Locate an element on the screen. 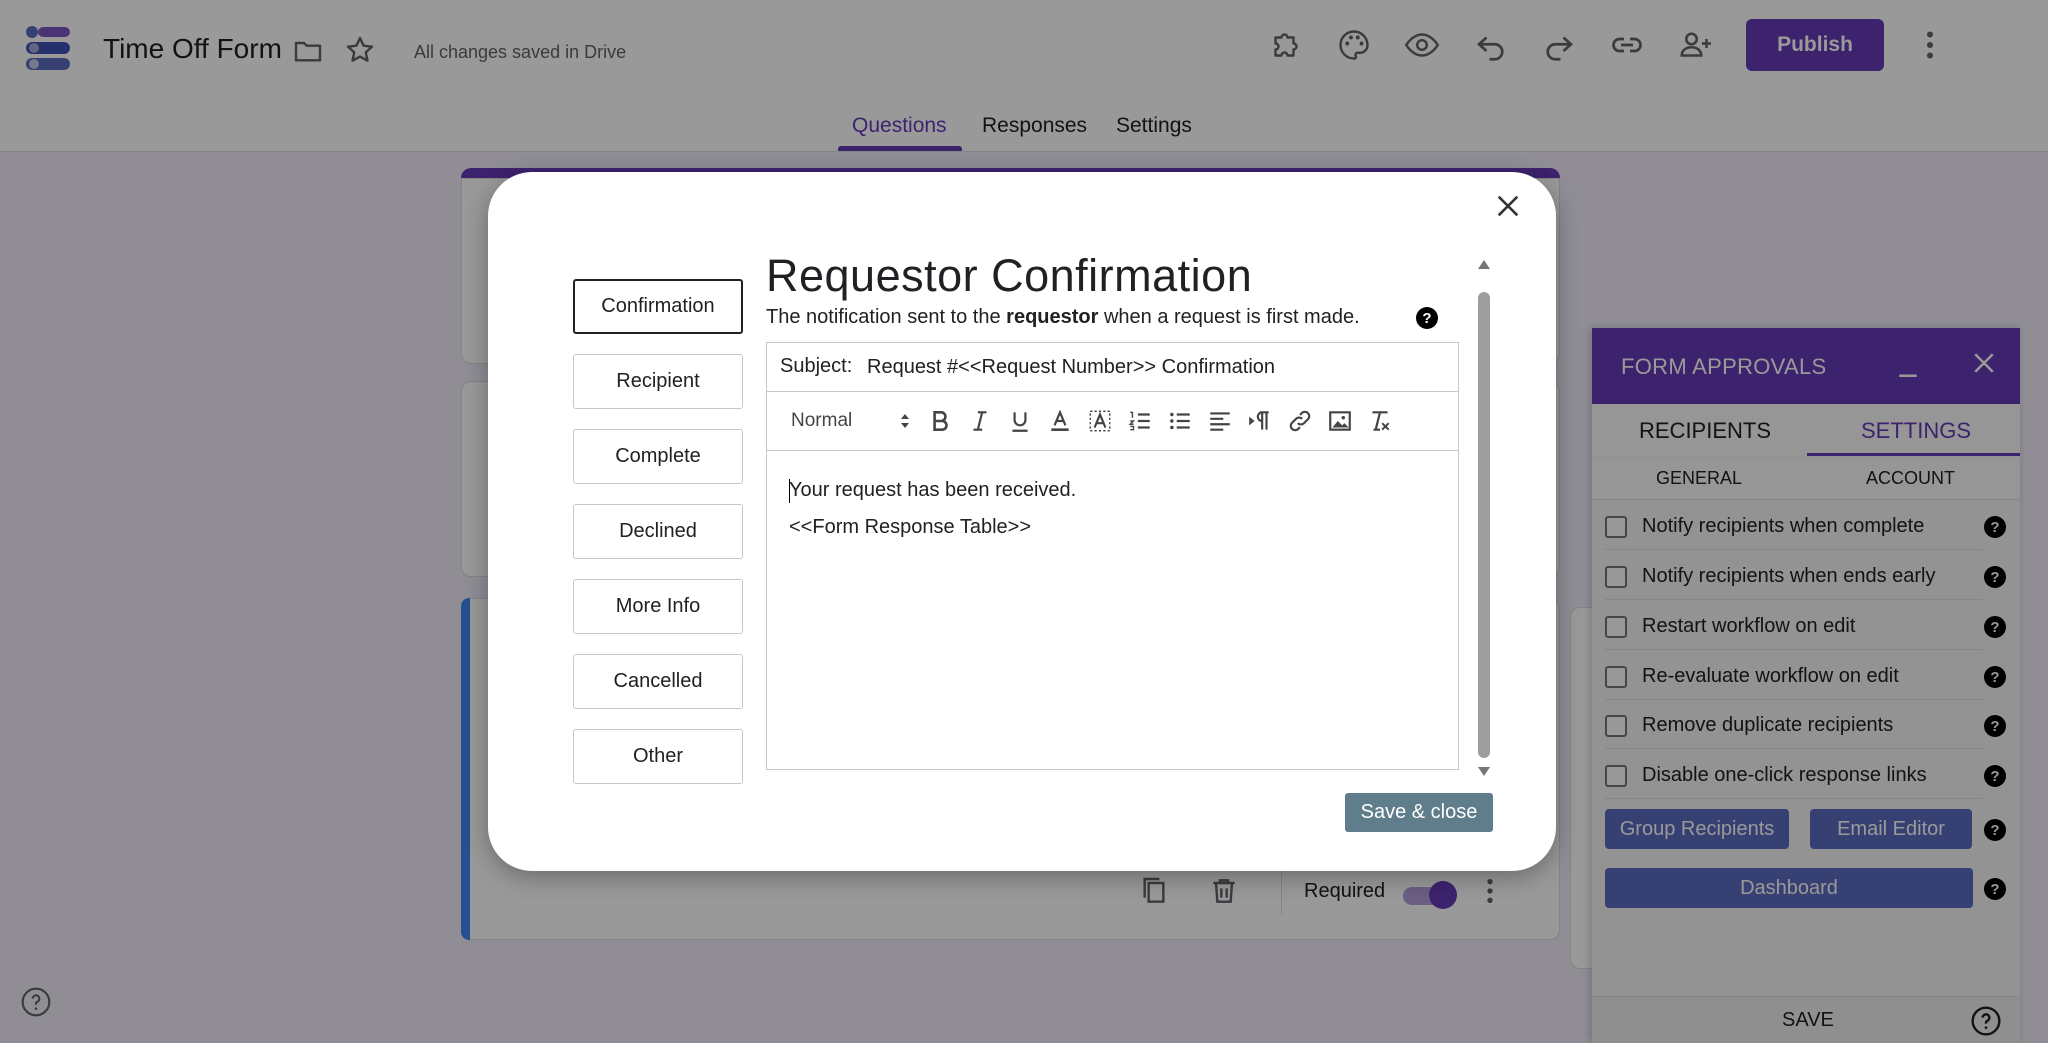  save-close-button: Save & close is located at coordinates (1419, 812).